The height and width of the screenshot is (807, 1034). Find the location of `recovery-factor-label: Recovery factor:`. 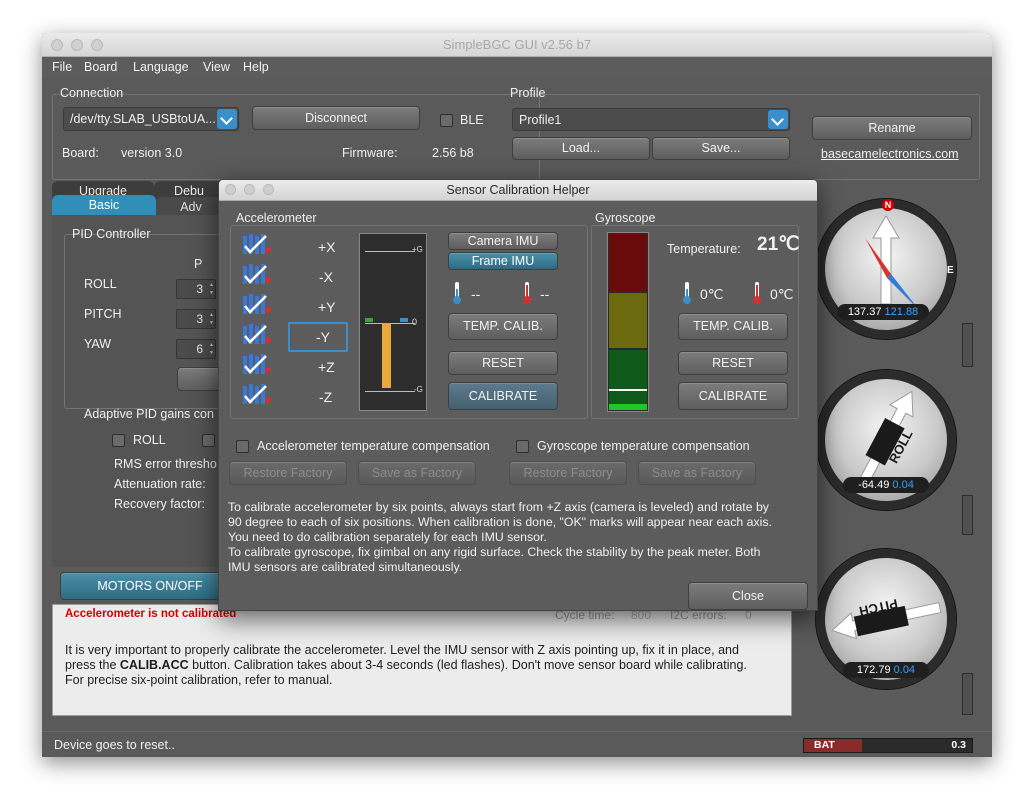

recovery-factor-label: Recovery factor: is located at coordinates (160, 504).